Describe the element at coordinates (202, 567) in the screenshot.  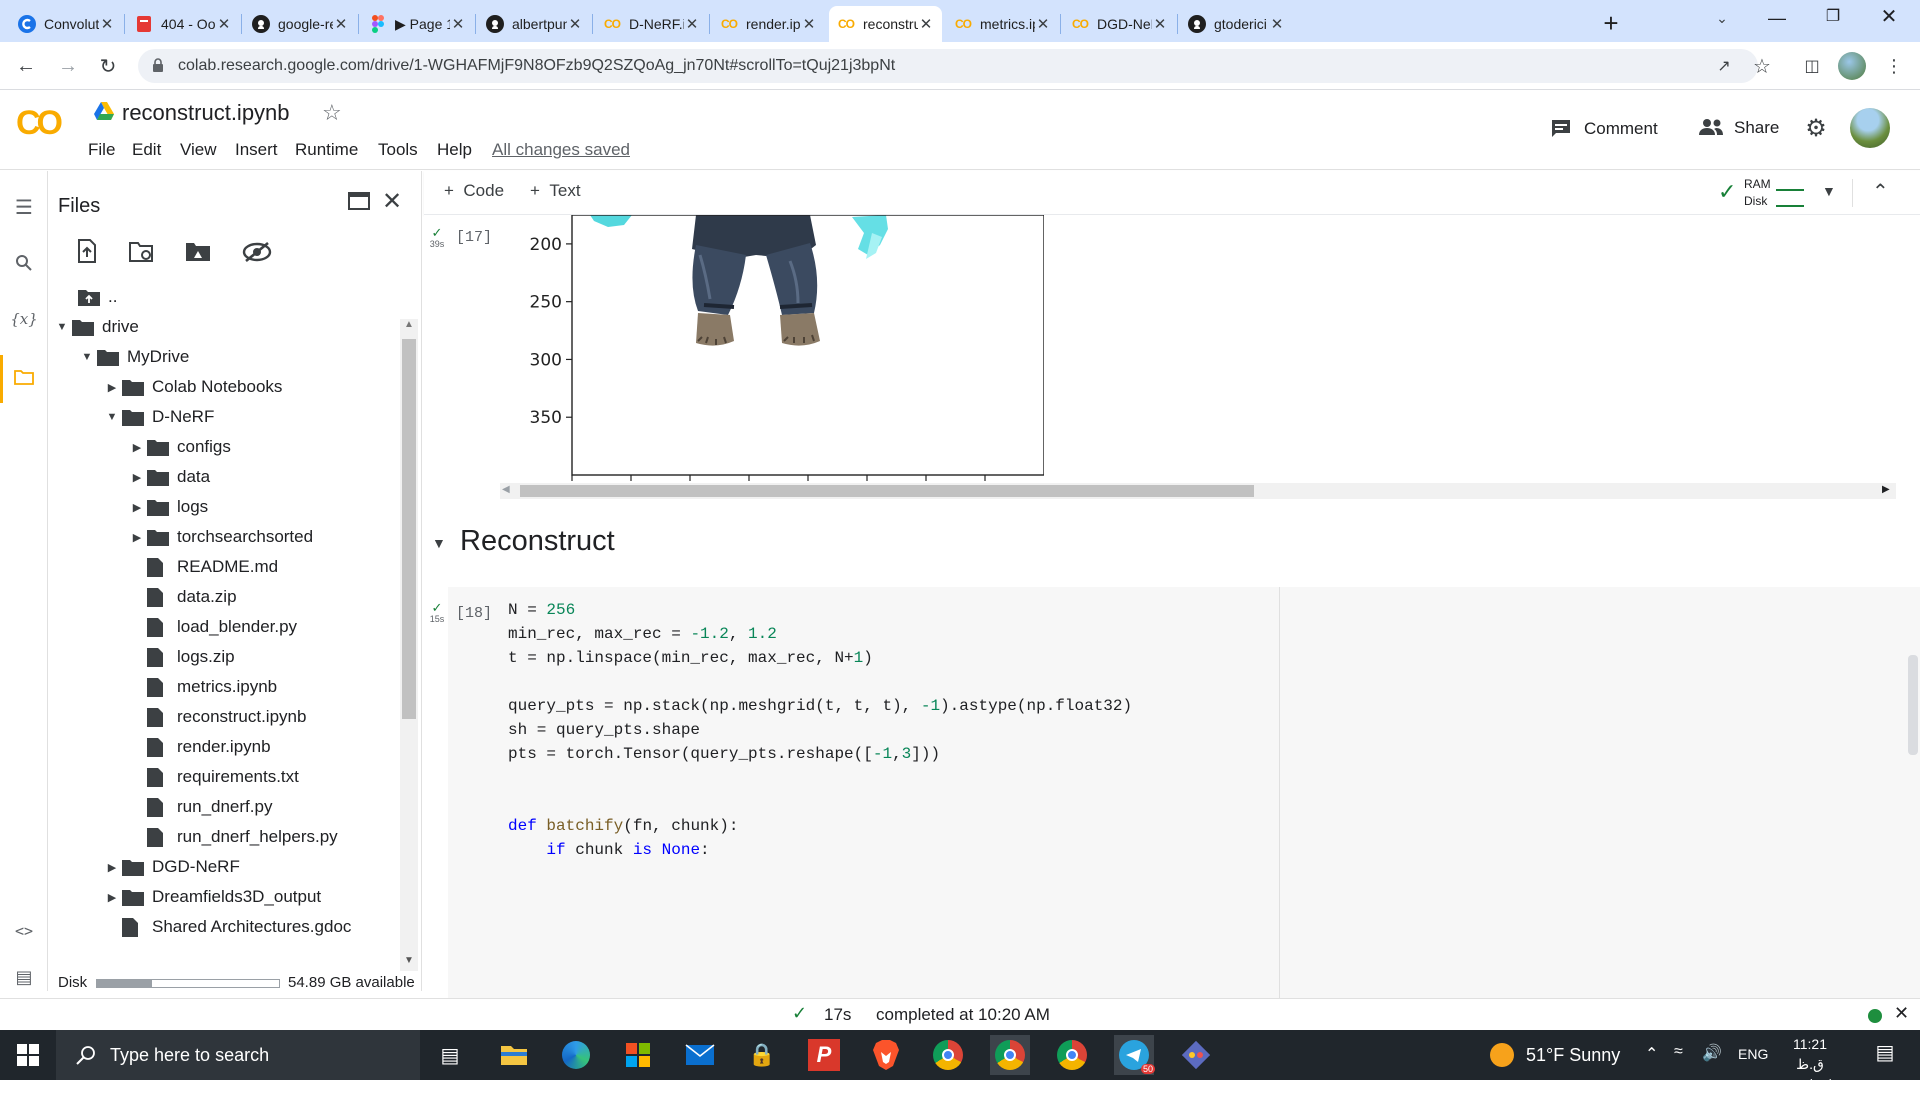
I see `tree-file: README.md` at that location.